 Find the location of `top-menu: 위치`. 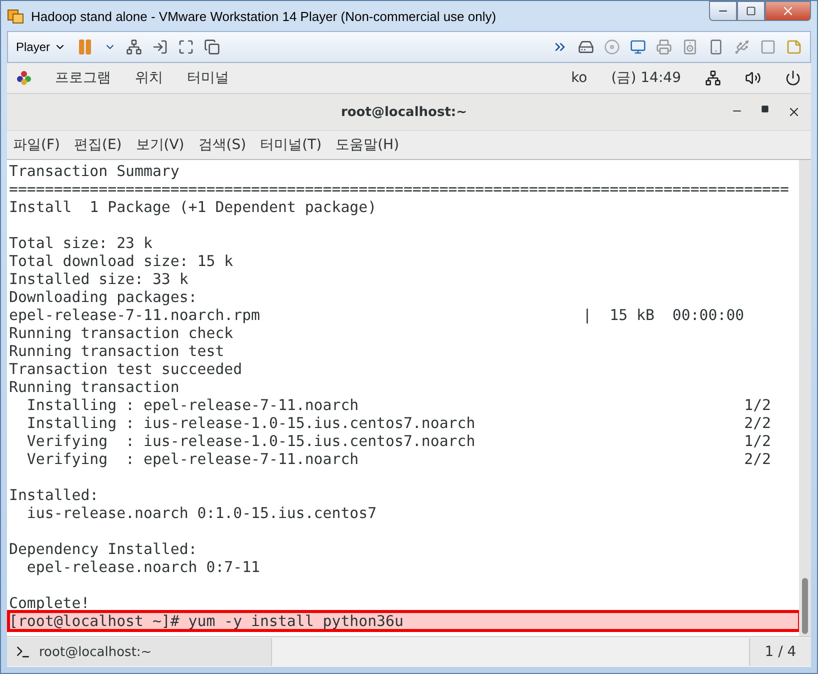

top-menu: 위치 is located at coordinates (149, 78).